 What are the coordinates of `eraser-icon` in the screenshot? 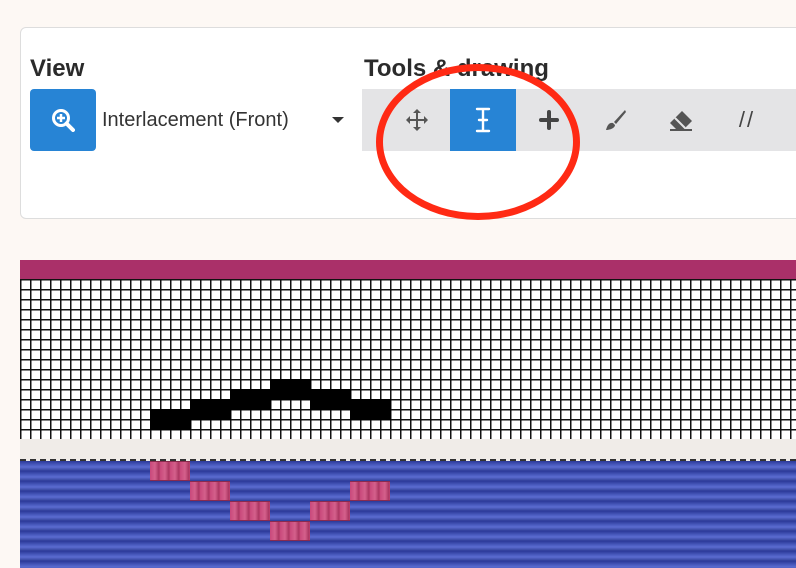 It's located at (681, 121).